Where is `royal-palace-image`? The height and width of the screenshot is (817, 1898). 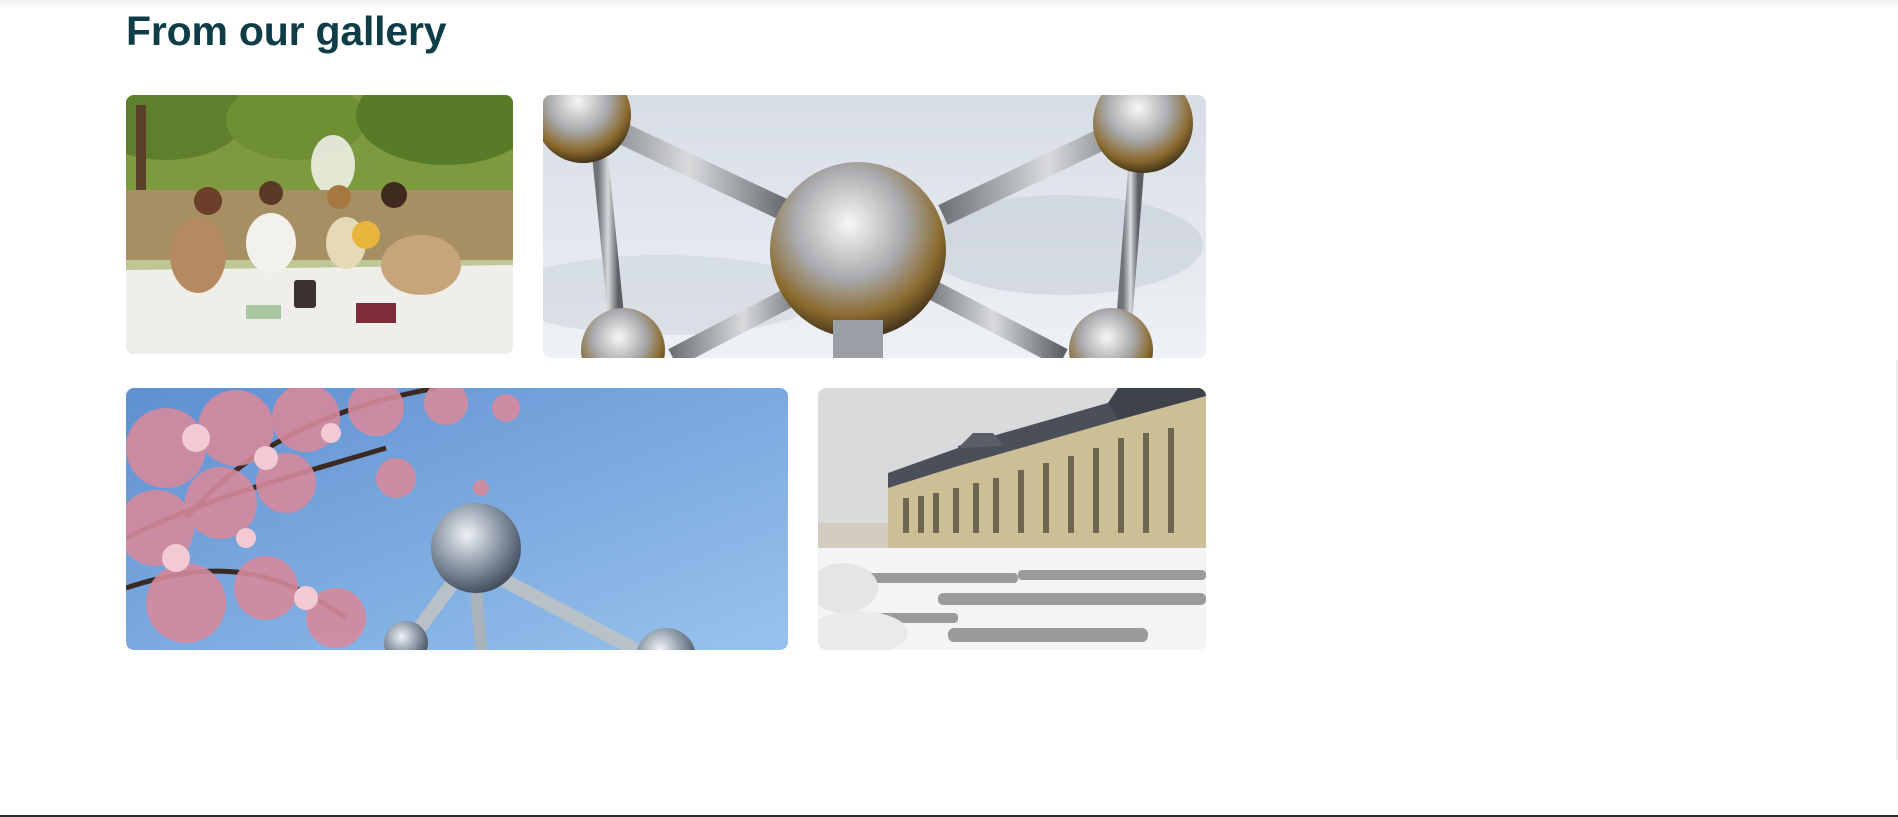 royal-palace-image is located at coordinates (1012, 519).